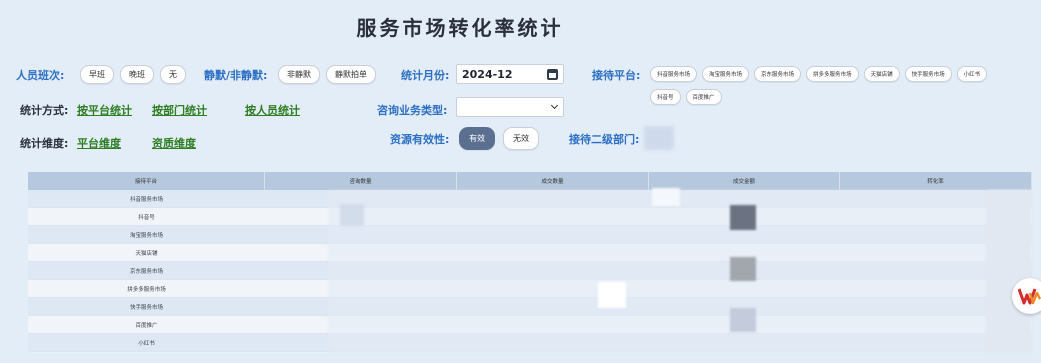 This screenshot has width=1041, height=363. I want to click on shift-option-none: 无, so click(173, 74).